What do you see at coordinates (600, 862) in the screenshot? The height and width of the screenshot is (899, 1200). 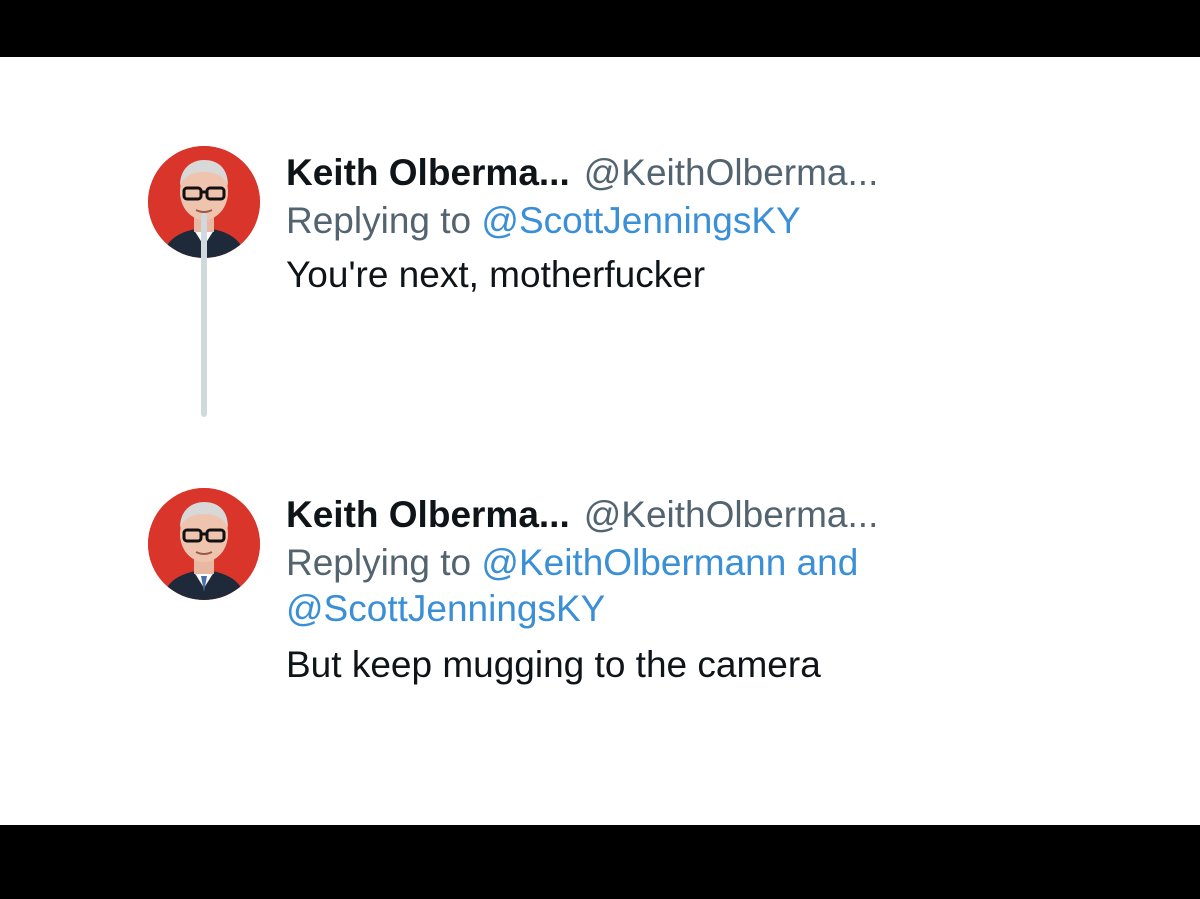 I see `letterbox-bottom` at bounding box center [600, 862].